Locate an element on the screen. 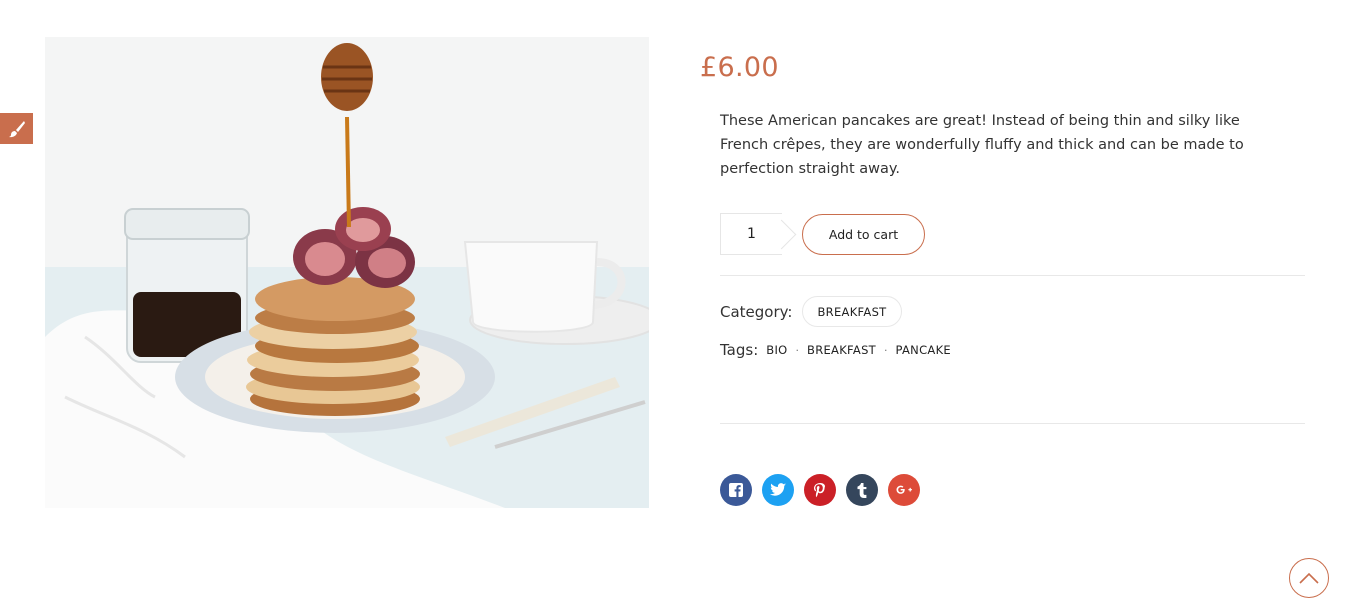  tag-link-bio: BIO is located at coordinates (776, 350).